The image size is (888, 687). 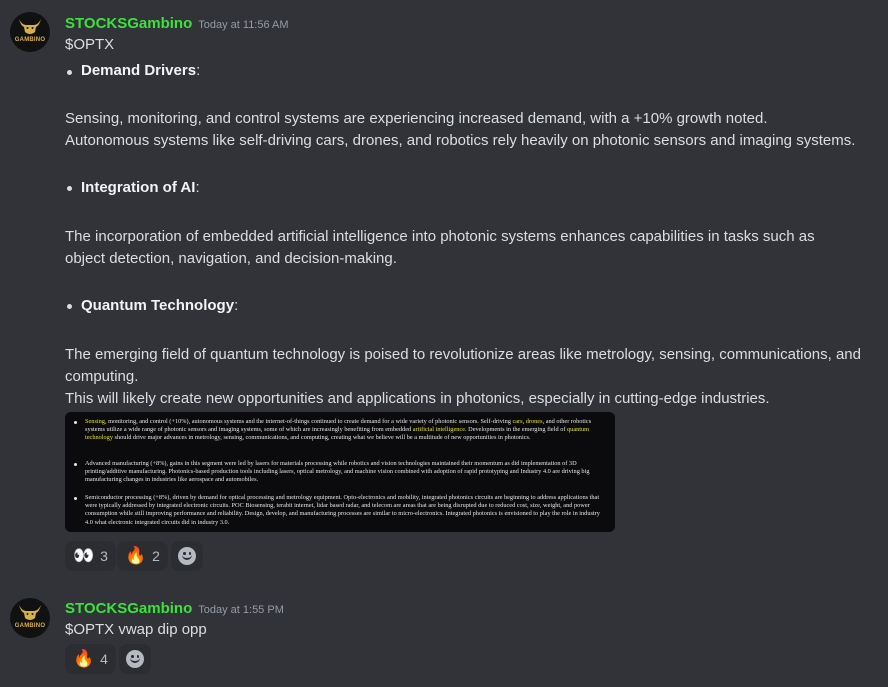 What do you see at coordinates (104, 556) in the screenshot?
I see `reaction-count: 3` at bounding box center [104, 556].